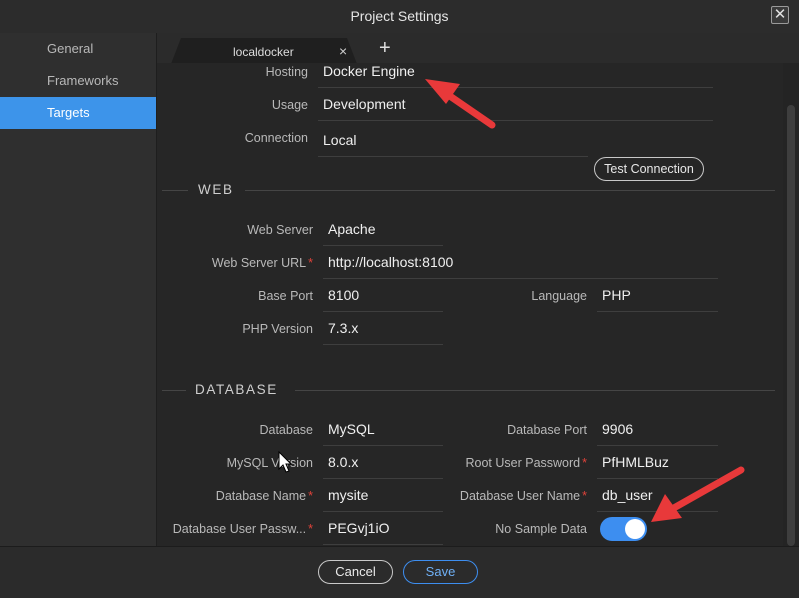 The height and width of the screenshot is (598, 799). I want to click on usage-value: Development, so click(364, 104).